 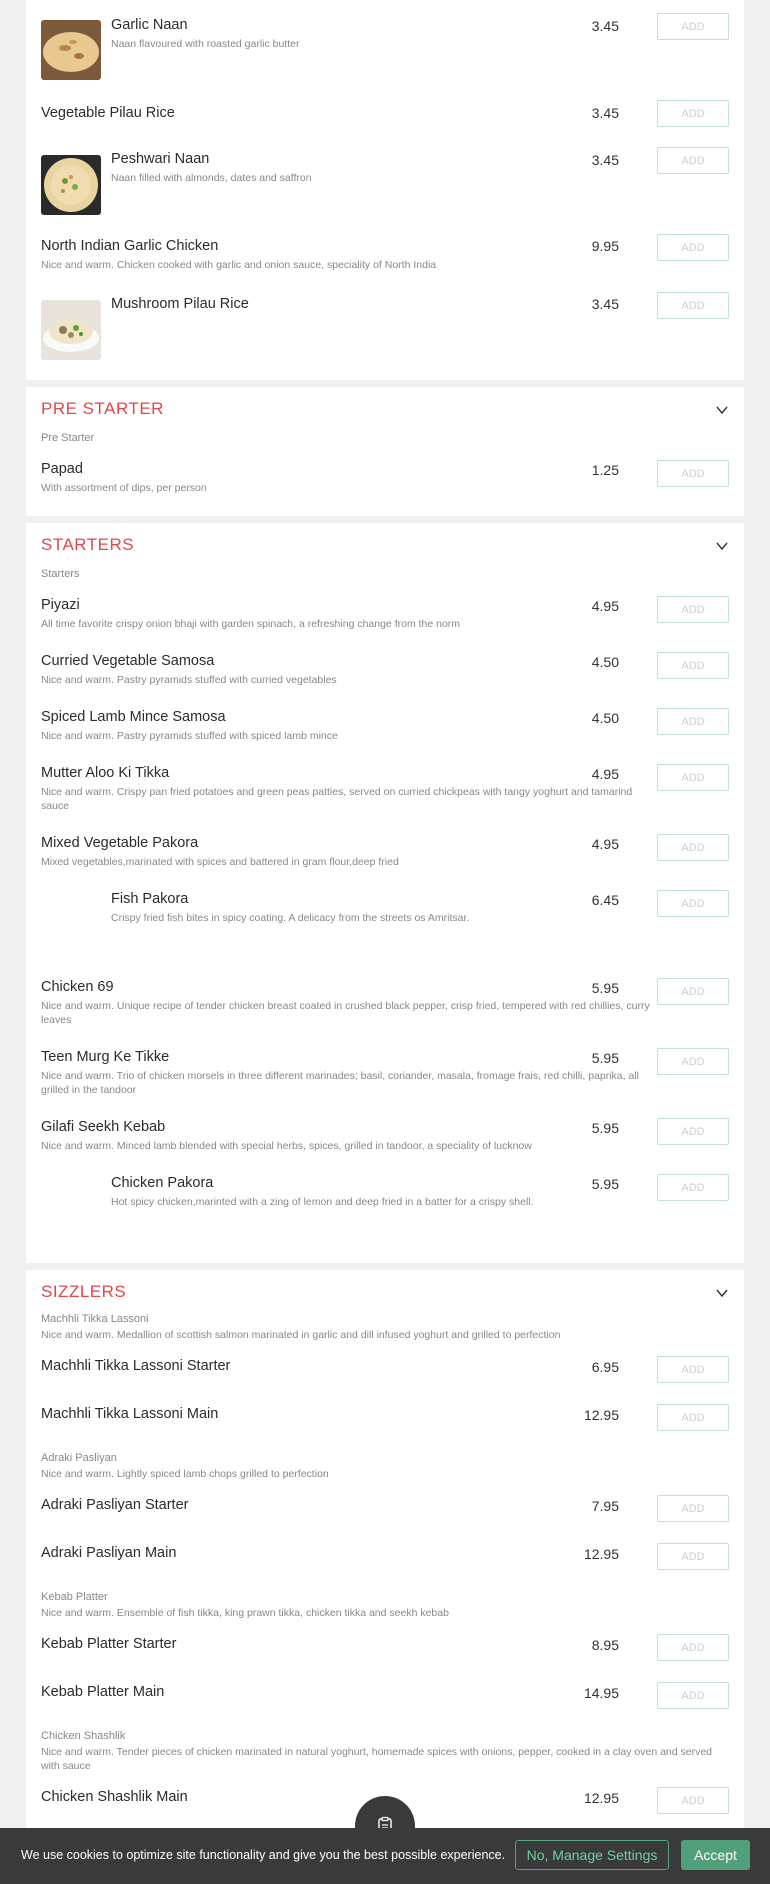 What do you see at coordinates (115, 1505) in the screenshot?
I see `item-name: Adraki Pasliyan Starter` at bounding box center [115, 1505].